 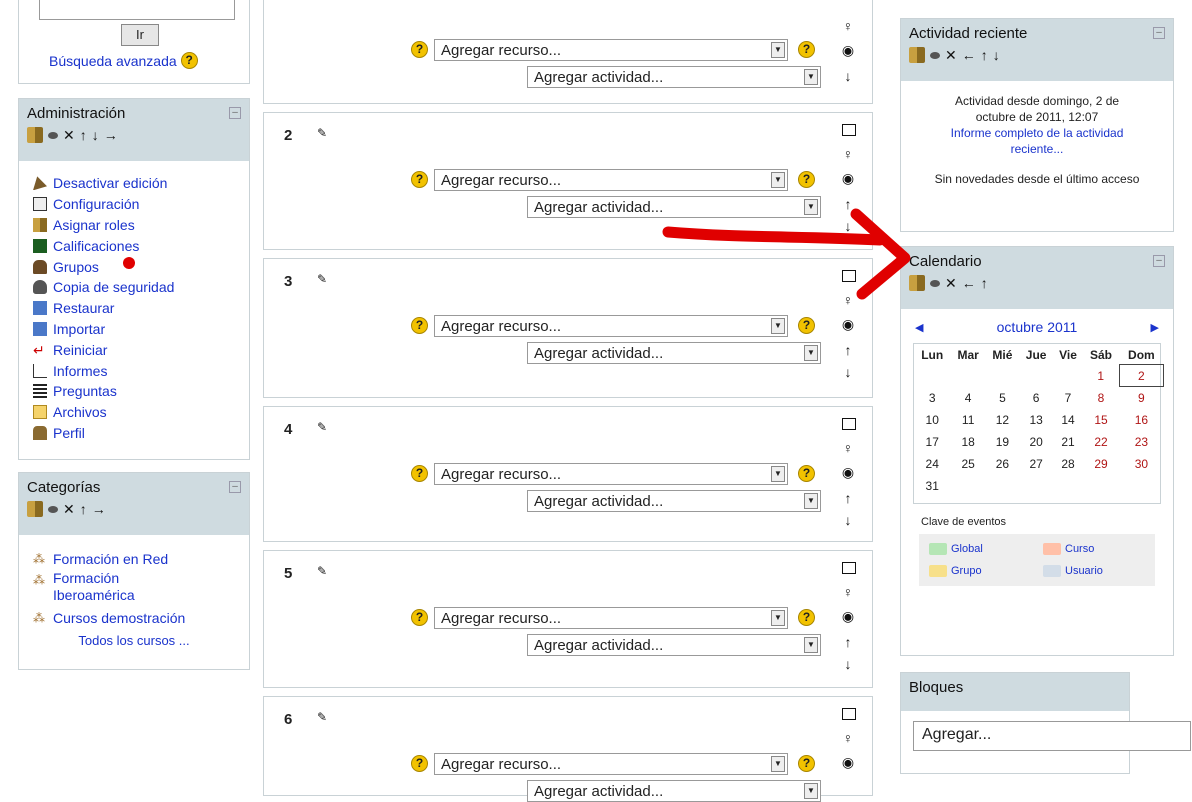 What do you see at coordinates (849, 424) in the screenshot?
I see `highlight-icon` at bounding box center [849, 424].